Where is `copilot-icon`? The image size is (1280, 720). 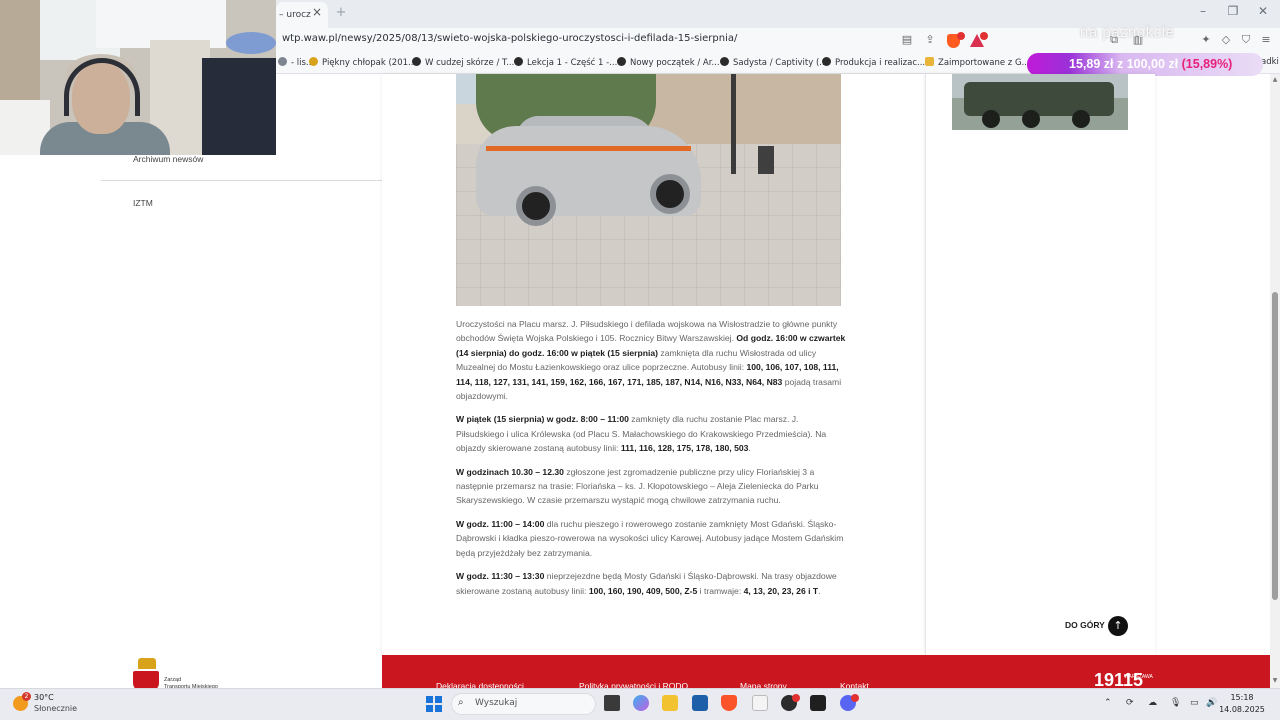 copilot-icon is located at coordinates (641, 703).